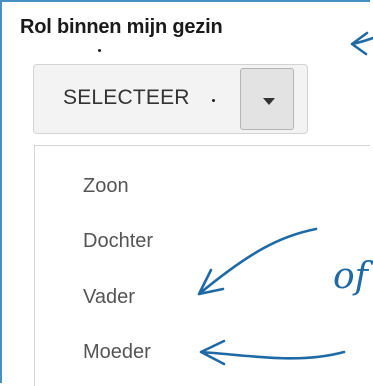 The height and width of the screenshot is (386, 373). What do you see at coordinates (350, 276) in the screenshot?
I see `handwritten-annotation: of` at bounding box center [350, 276].